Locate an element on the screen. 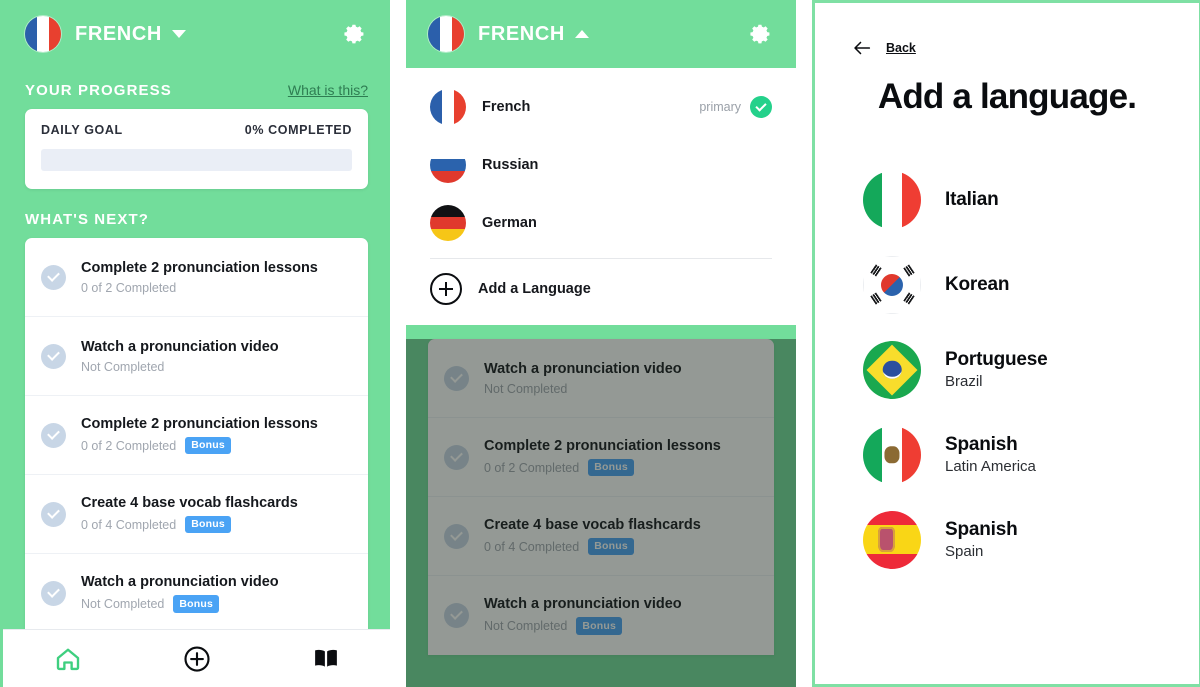  bottom-nav-home is located at coordinates (196, 658).